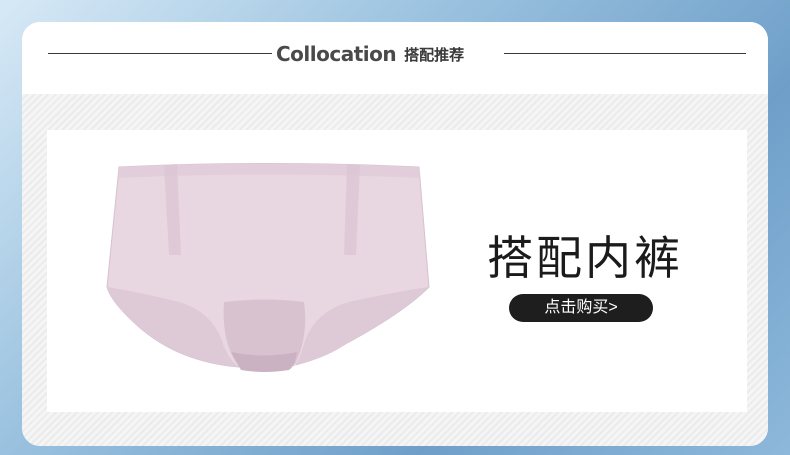 The width and height of the screenshot is (790, 455). I want to click on section-title-english: Collocation, so click(336, 54).